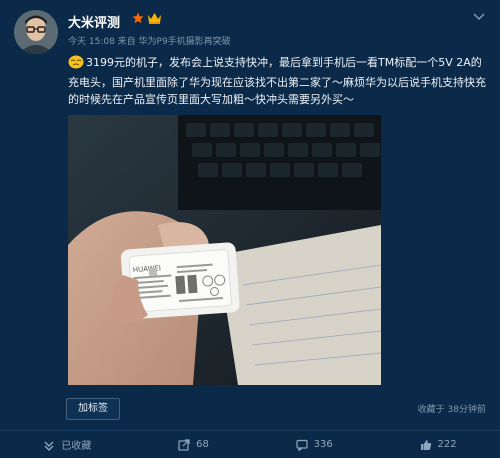 Image resolution: width=500 pixels, height=458 pixels. What do you see at coordinates (447, 444) in the screenshot?
I see `like-count: 222` at bounding box center [447, 444].